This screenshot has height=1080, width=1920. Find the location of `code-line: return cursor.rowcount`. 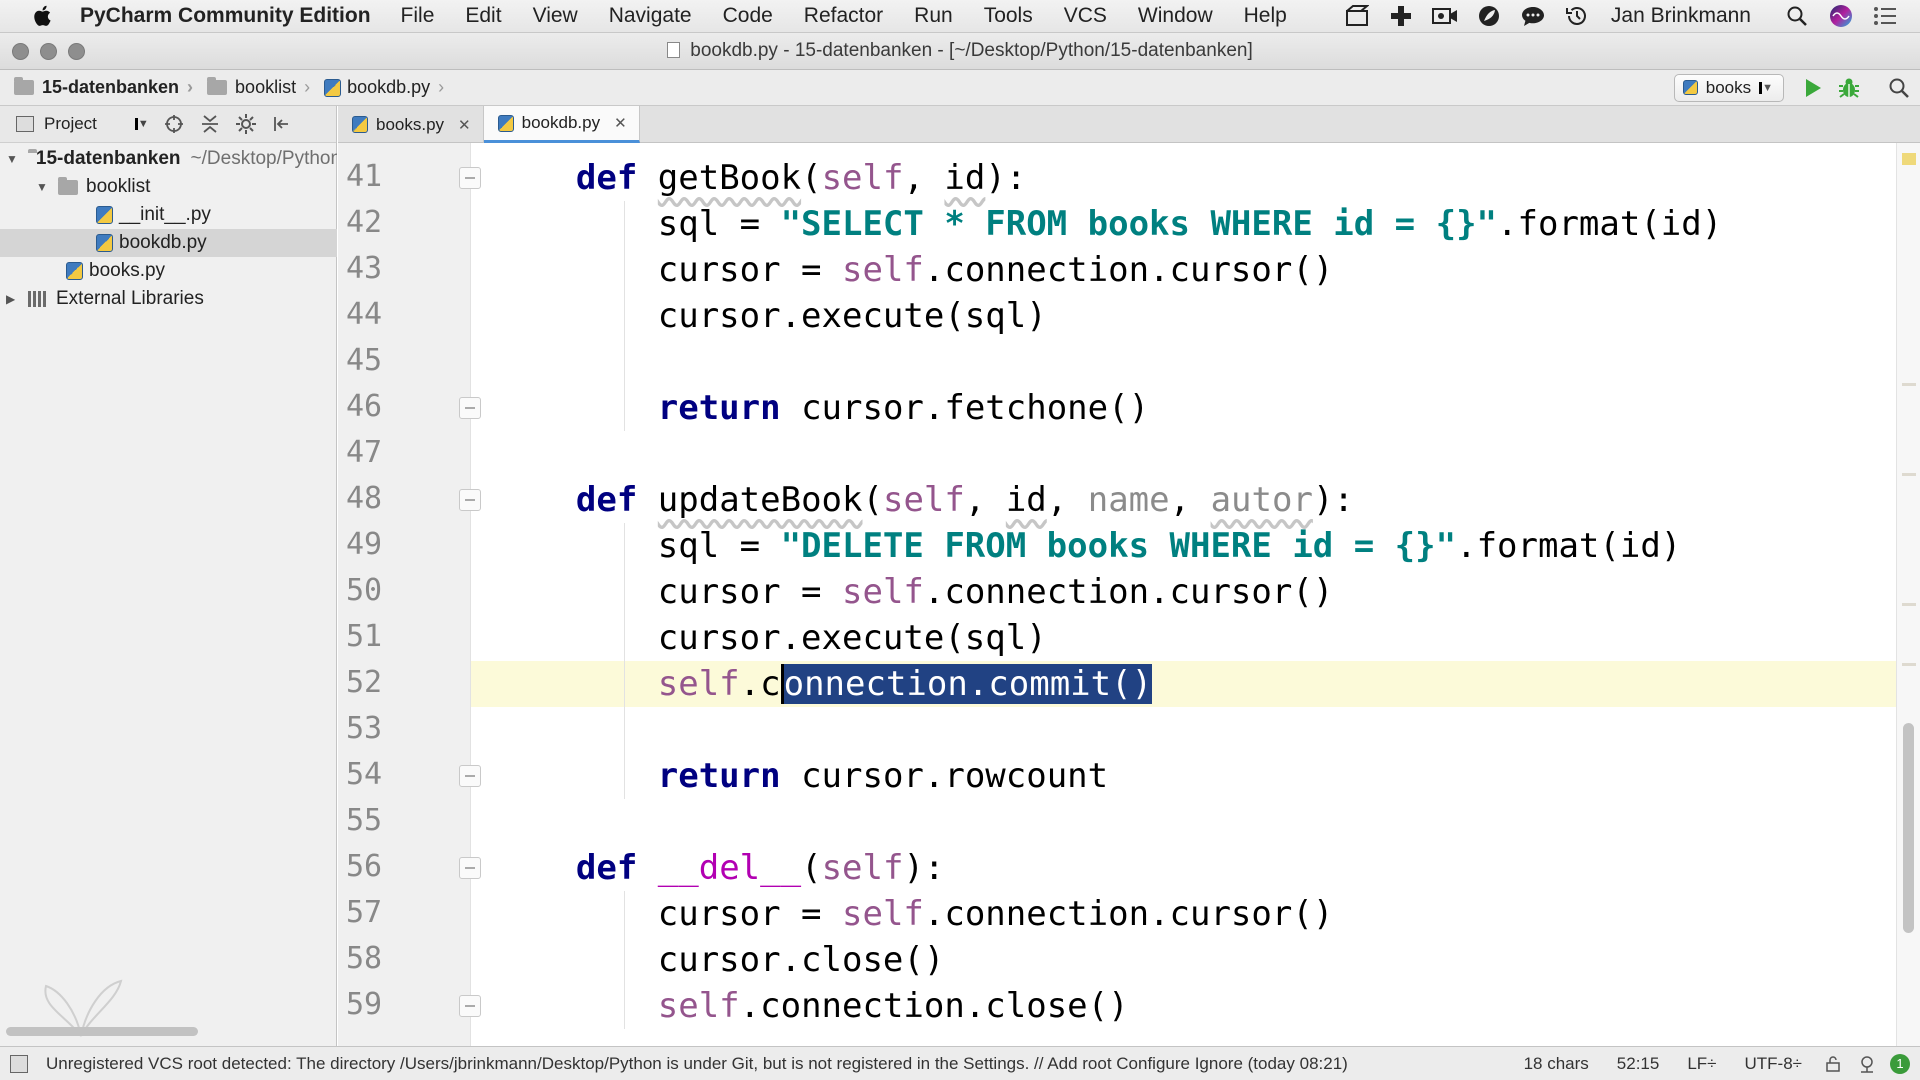

code-line: return cursor.rowcount is located at coordinates (1207, 776).